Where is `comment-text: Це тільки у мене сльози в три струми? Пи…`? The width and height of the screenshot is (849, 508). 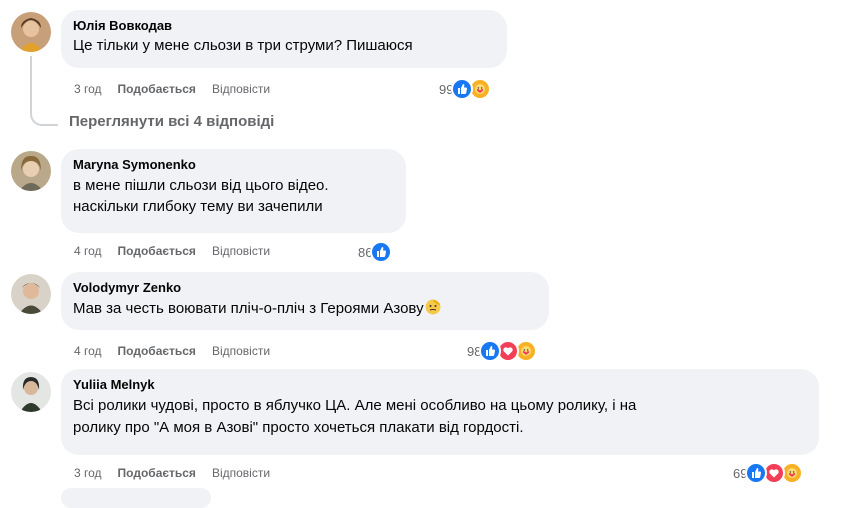
comment-text: Це тільки у мене сльози в три струми? Пи… is located at coordinates (243, 45).